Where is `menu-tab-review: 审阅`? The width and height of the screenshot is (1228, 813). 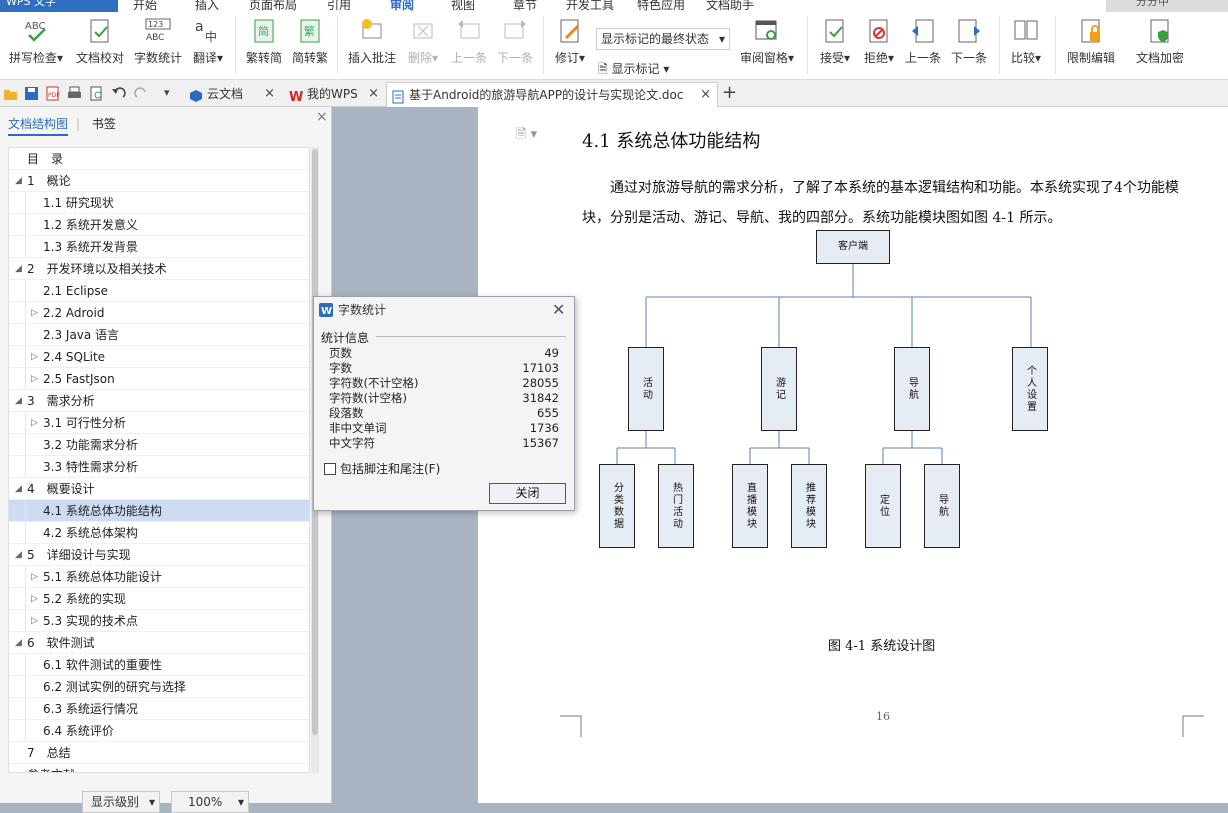 menu-tab-review: 审阅 is located at coordinates (402, 6).